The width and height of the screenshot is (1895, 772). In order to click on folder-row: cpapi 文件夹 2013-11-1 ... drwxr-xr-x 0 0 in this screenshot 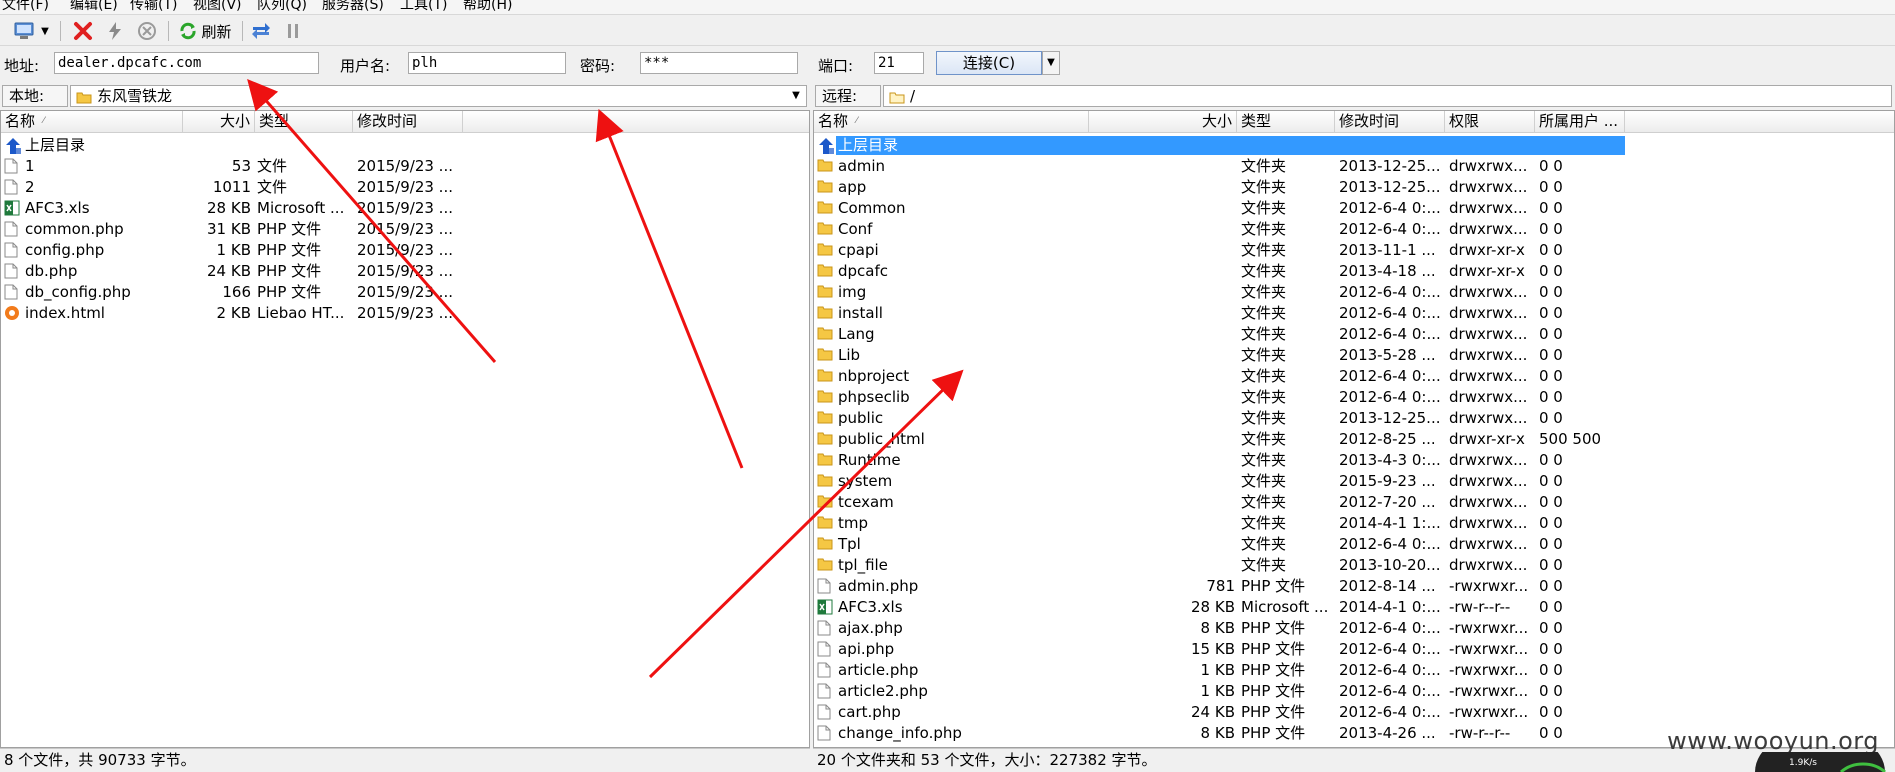, I will do `click(1354, 250)`.